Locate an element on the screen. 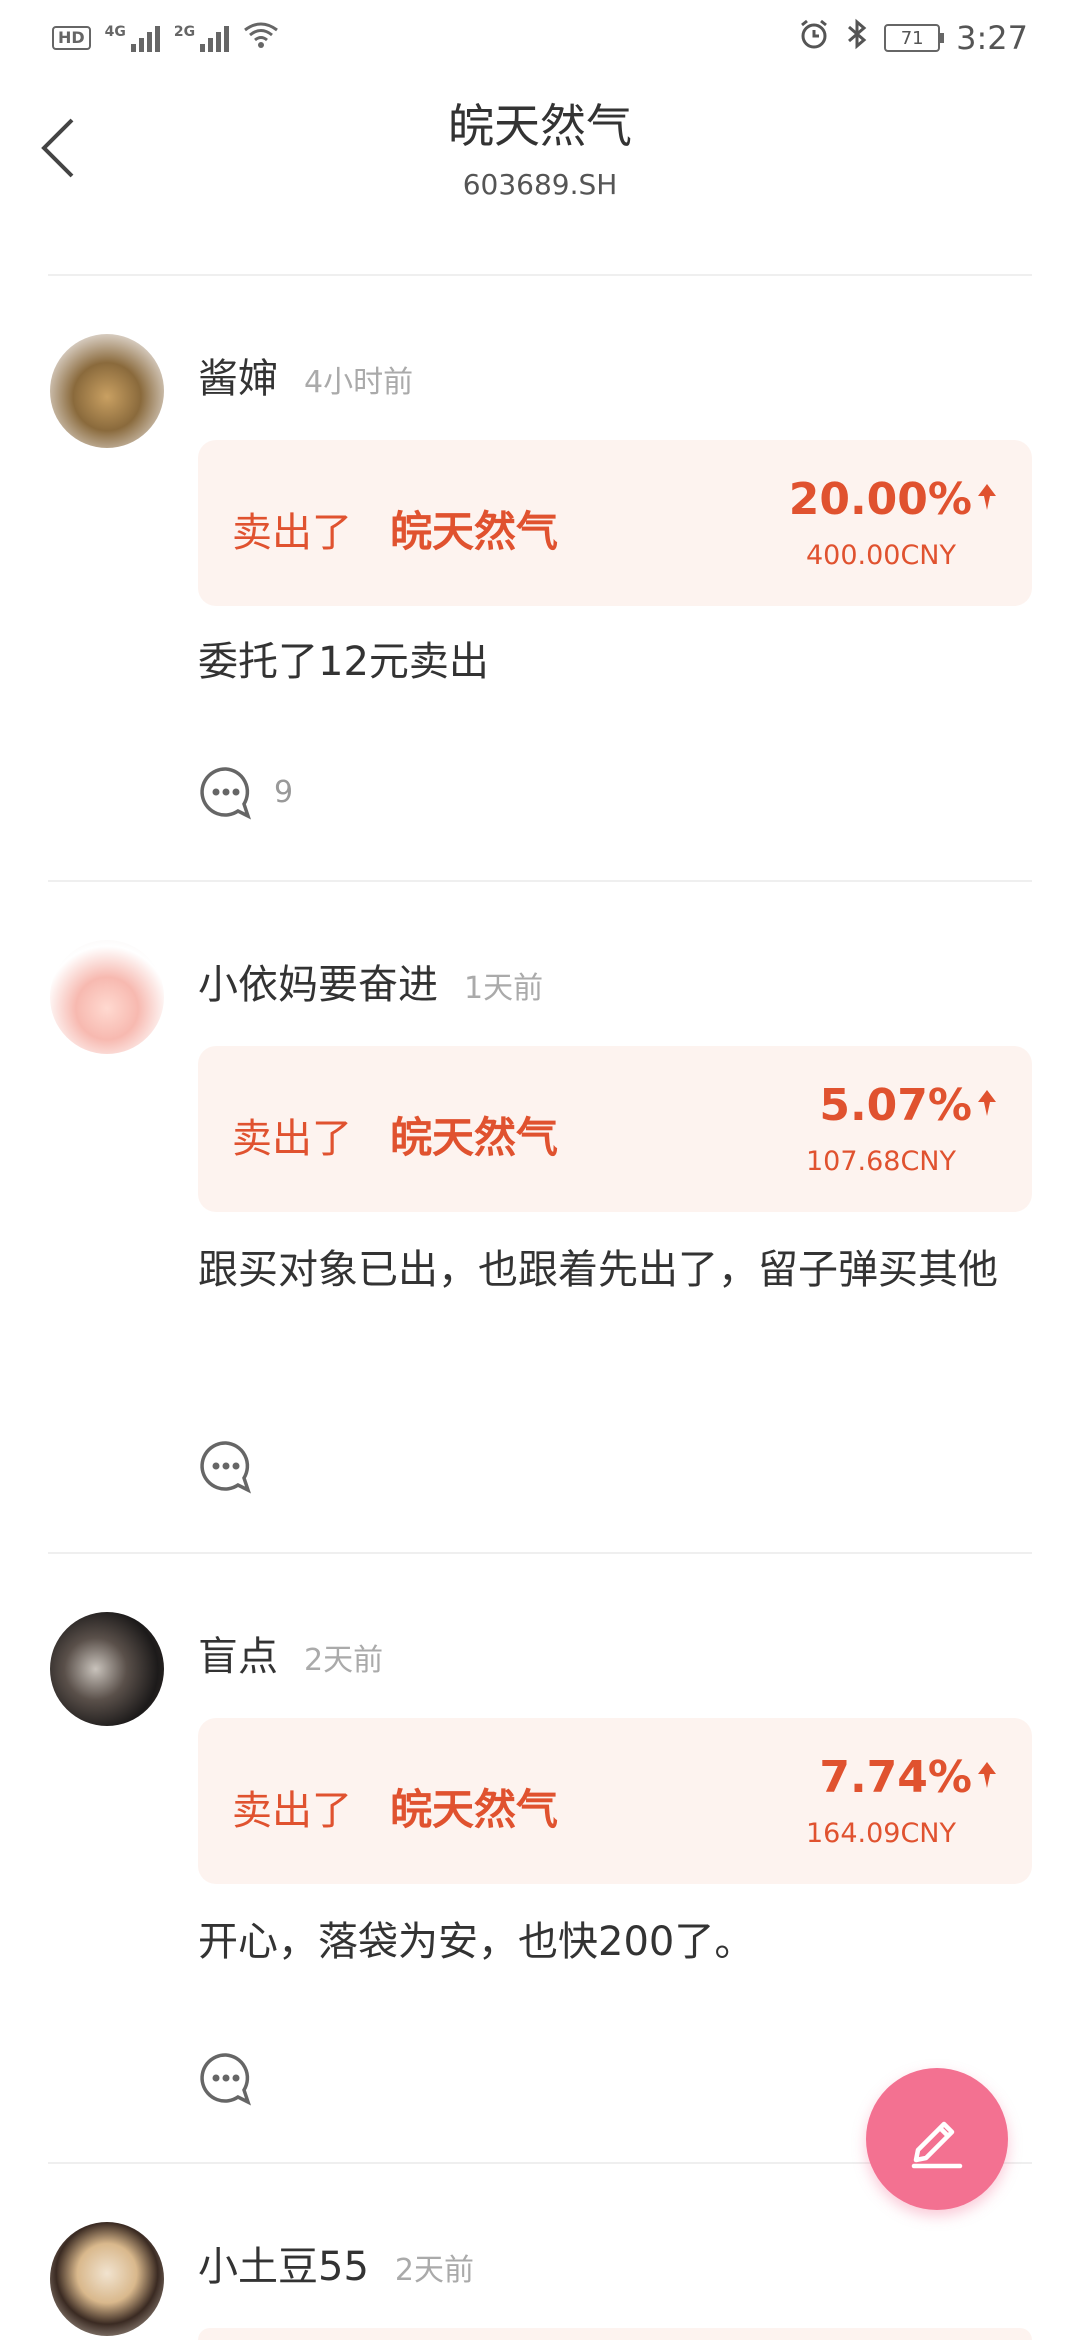 This screenshot has width=1080, height=2340. trade-amount: 107.68CNY is located at coordinates (880, 1161).